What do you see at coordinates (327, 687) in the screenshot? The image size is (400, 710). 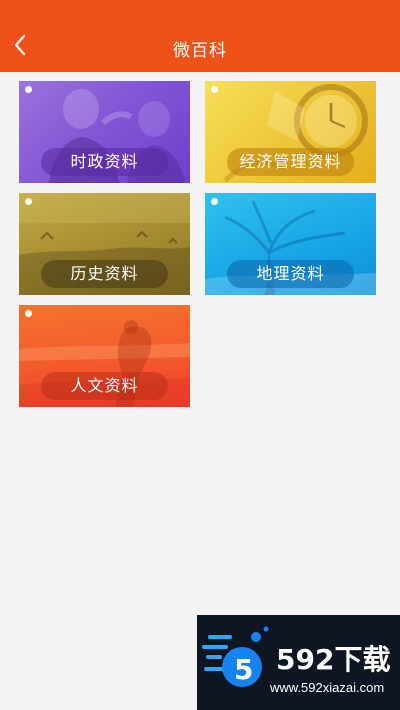 I see `watermark-url: www.592xiazai.com` at bounding box center [327, 687].